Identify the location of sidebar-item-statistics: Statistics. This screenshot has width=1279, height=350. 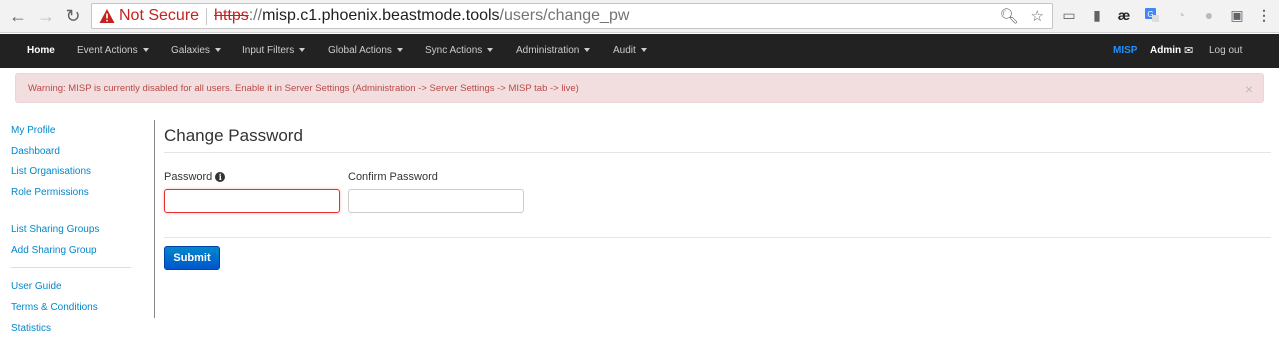
(31, 328).